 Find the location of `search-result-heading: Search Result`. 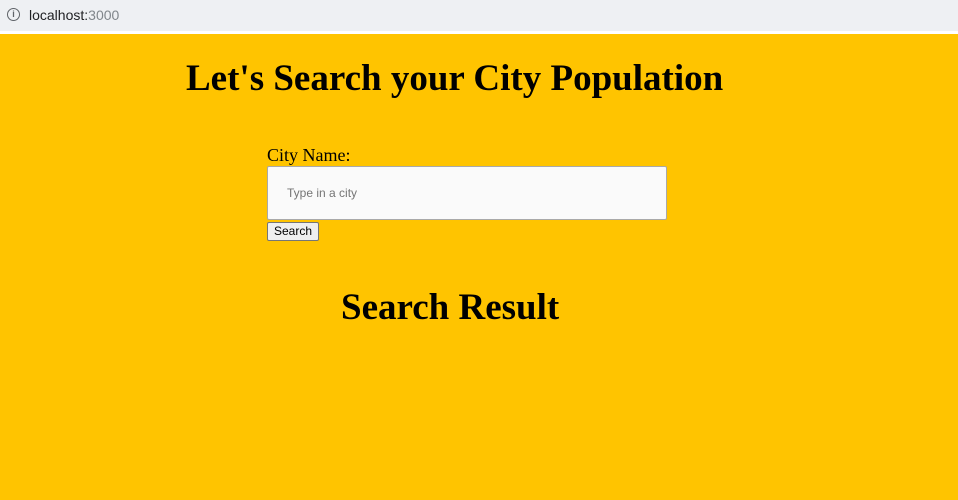

search-result-heading: Search Result is located at coordinates (450, 307).